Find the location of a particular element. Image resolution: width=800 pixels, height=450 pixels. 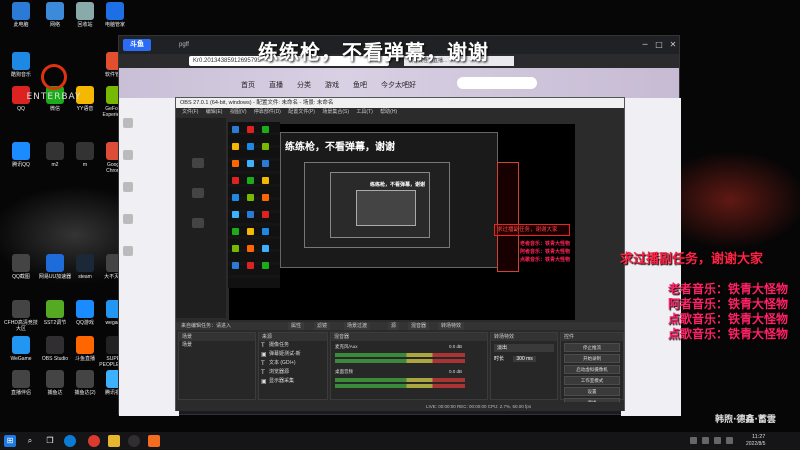

menu-edit: 编辑(E) is located at coordinates (214, 112).